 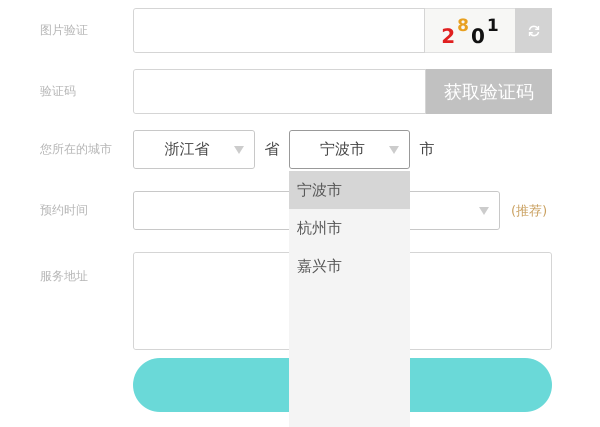 I want to click on captcha-digit: 1, so click(x=492, y=26).